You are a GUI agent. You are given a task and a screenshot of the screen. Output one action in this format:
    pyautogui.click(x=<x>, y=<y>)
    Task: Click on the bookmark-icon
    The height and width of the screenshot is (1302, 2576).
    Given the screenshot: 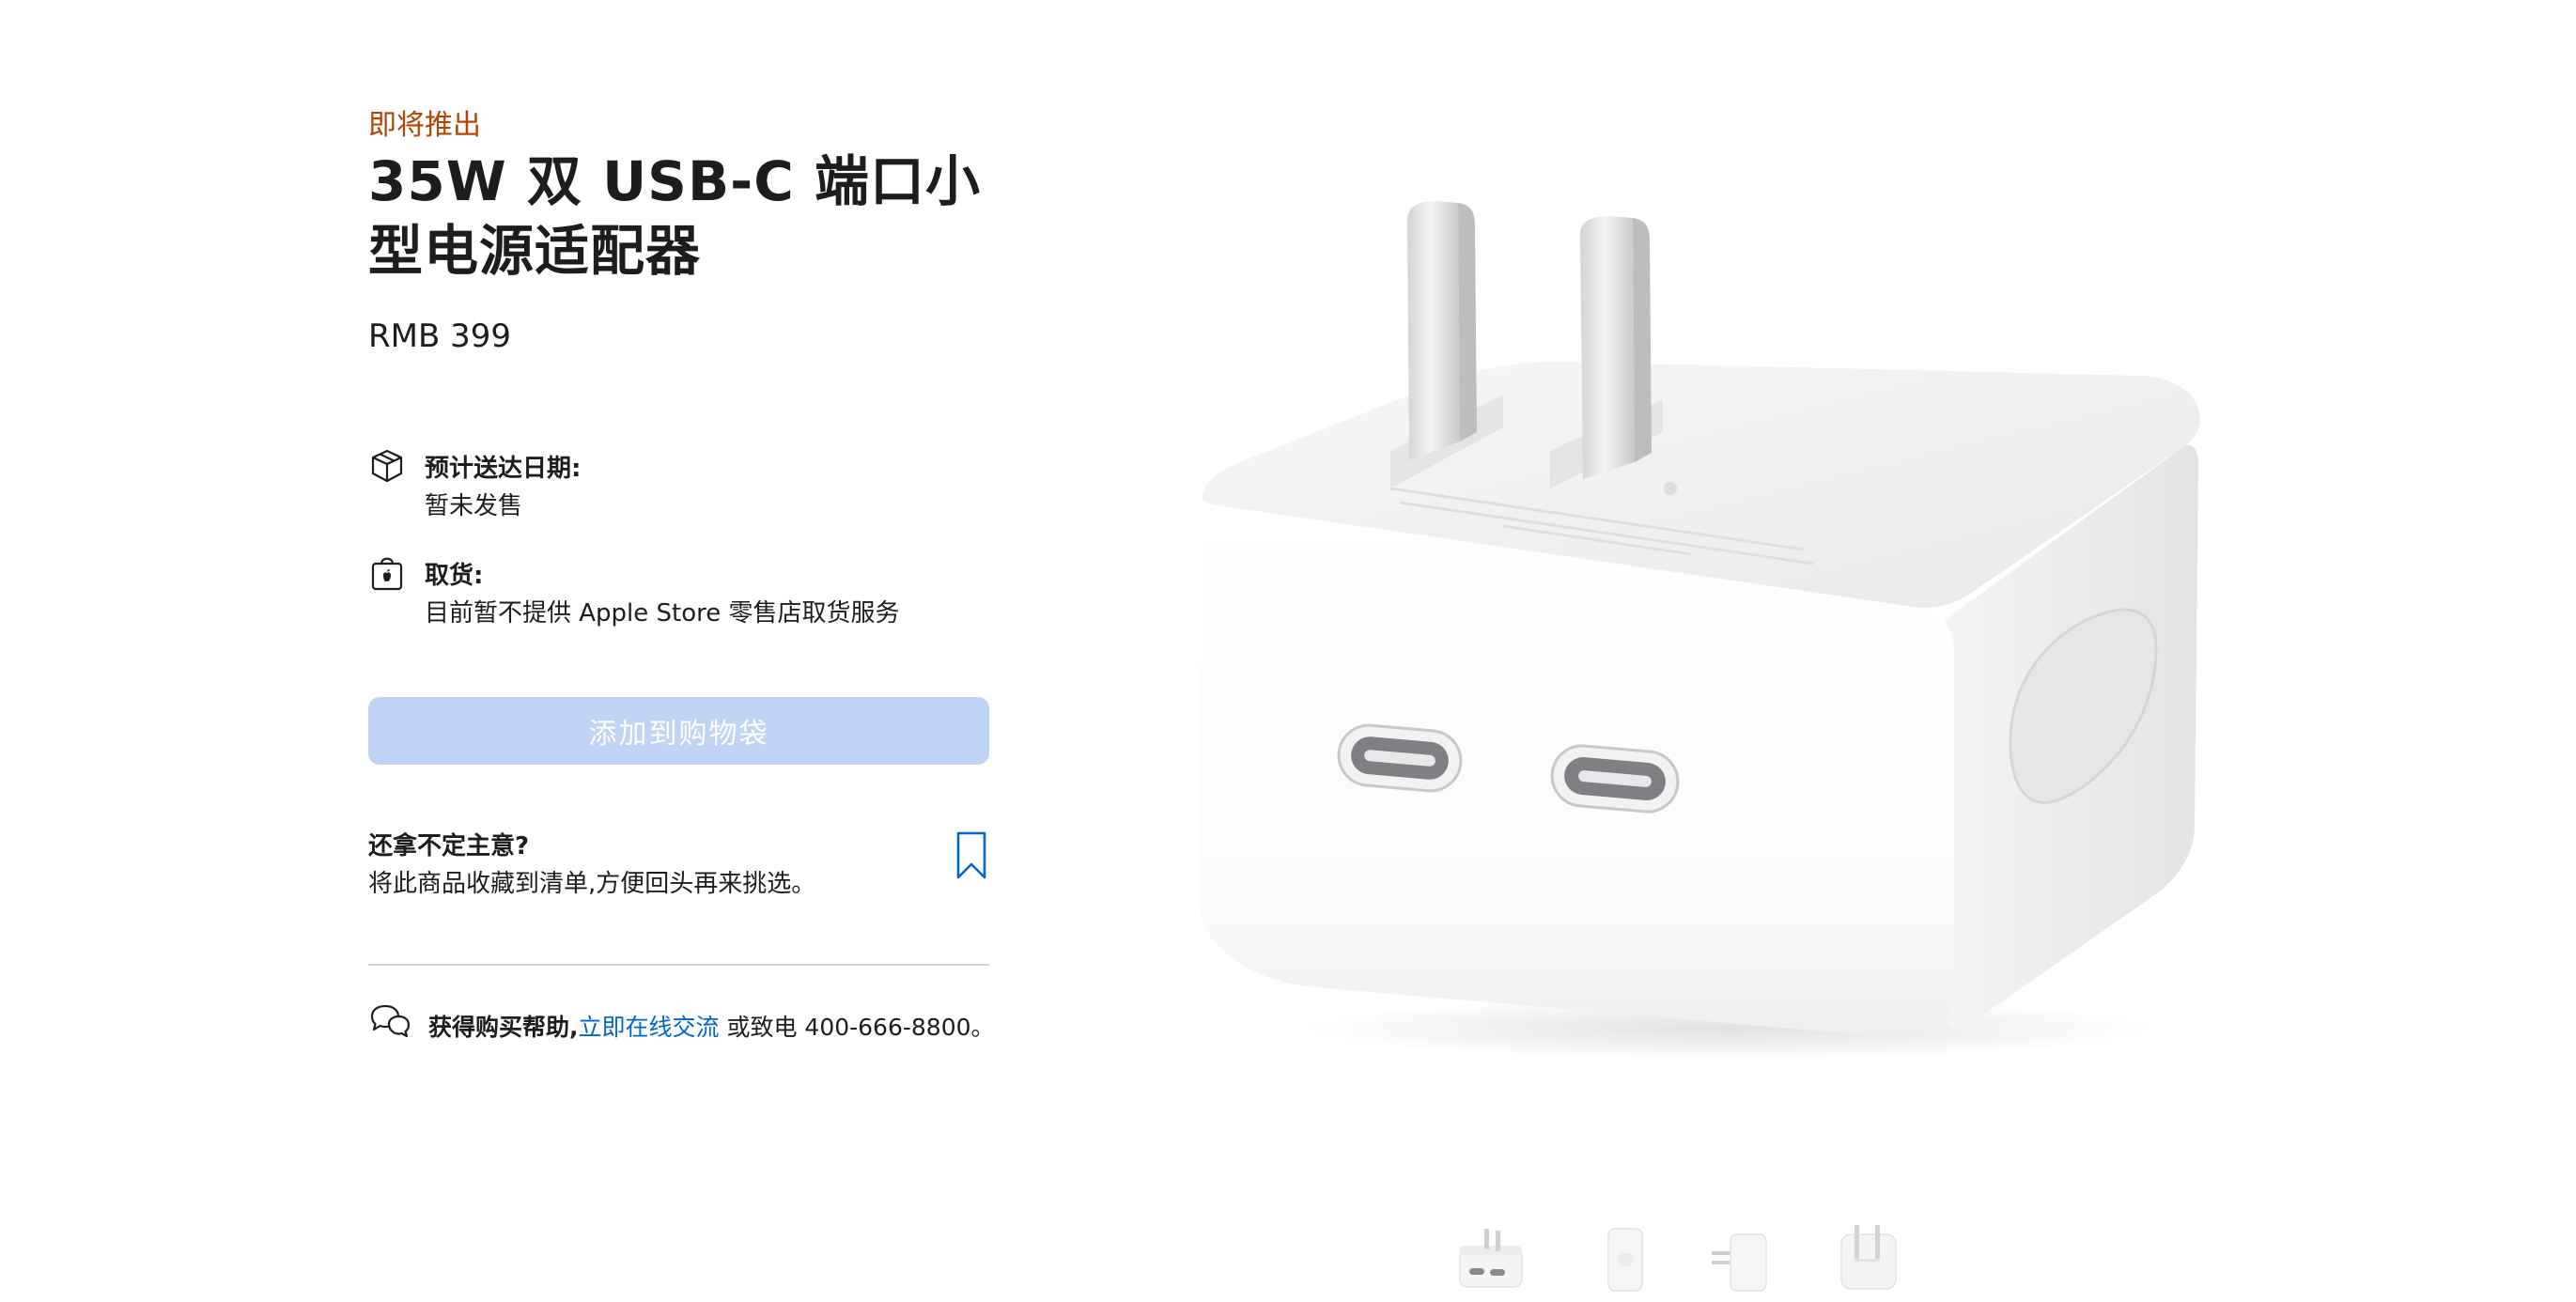 What is the action you would take?
    pyautogui.click(x=971, y=855)
    